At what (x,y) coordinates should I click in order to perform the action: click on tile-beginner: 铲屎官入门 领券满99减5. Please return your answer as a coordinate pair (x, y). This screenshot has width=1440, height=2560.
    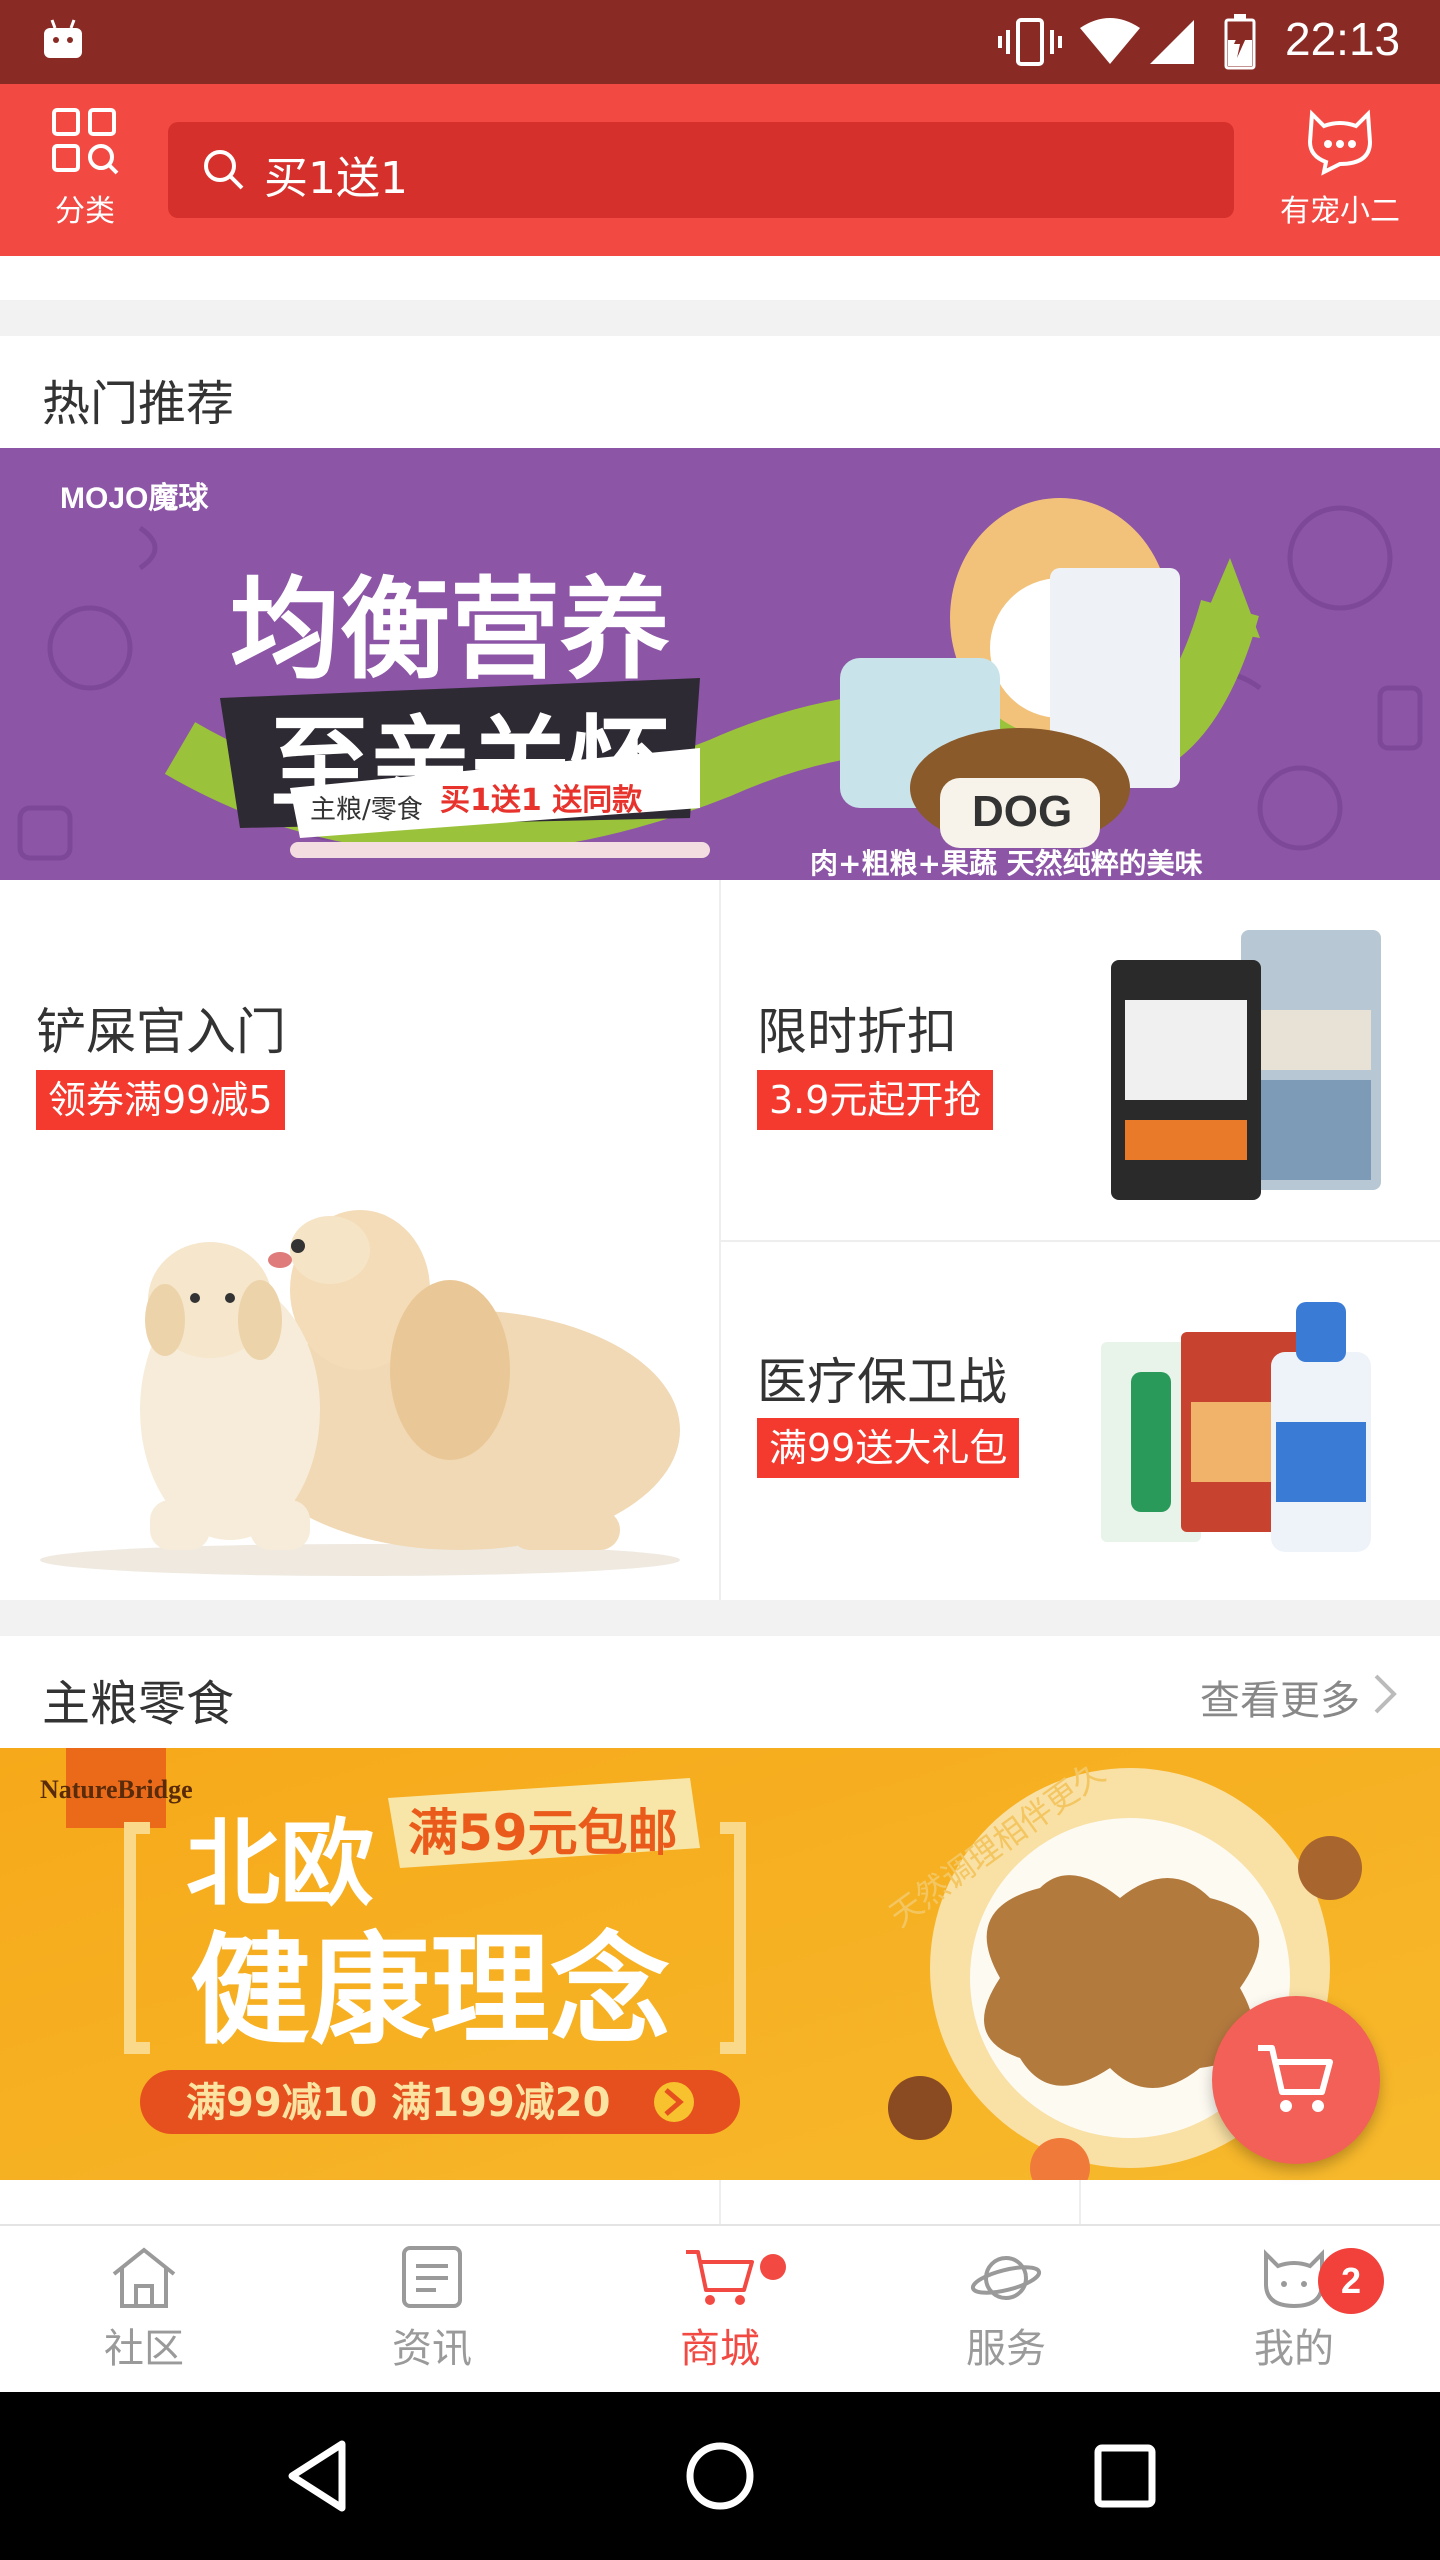
    Looking at the image, I should click on (359, 1240).